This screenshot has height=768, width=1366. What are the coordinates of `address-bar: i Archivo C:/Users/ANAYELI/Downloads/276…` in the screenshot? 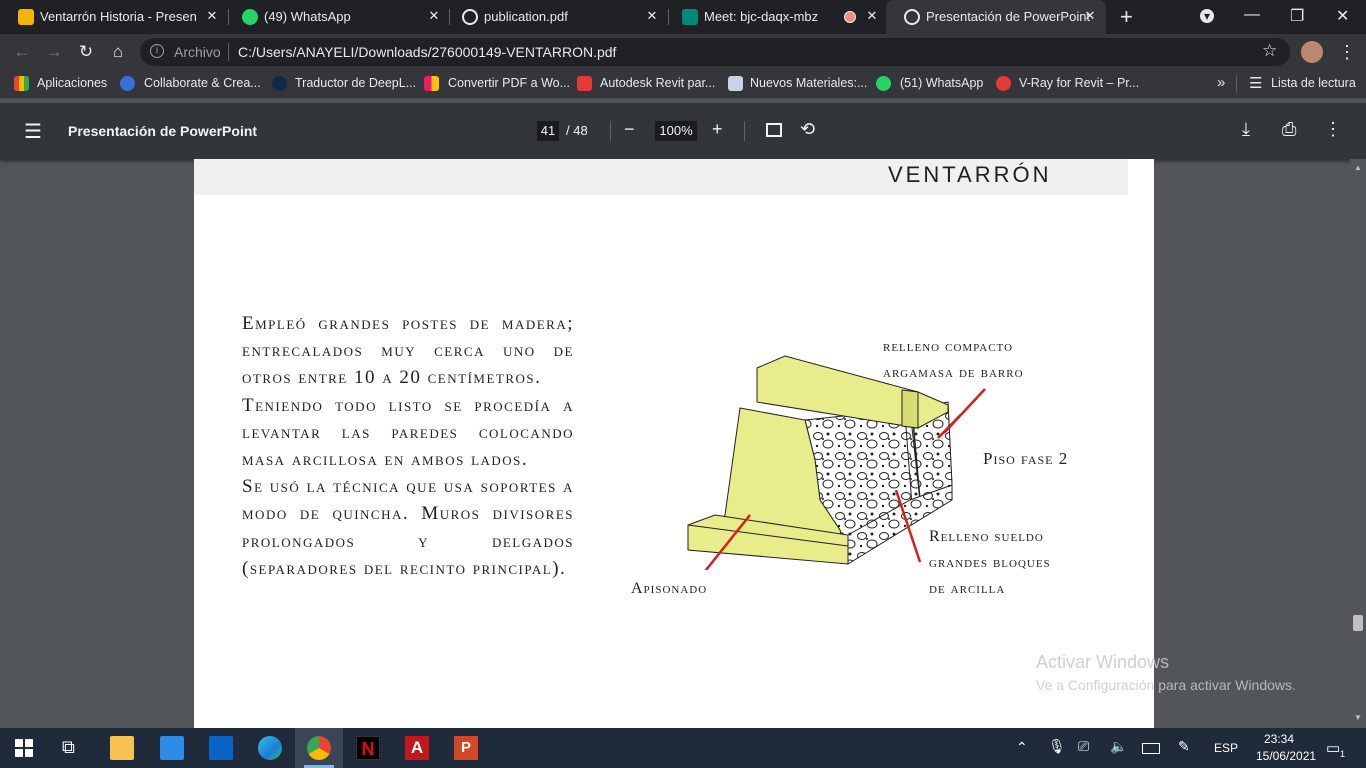 It's located at (715, 52).